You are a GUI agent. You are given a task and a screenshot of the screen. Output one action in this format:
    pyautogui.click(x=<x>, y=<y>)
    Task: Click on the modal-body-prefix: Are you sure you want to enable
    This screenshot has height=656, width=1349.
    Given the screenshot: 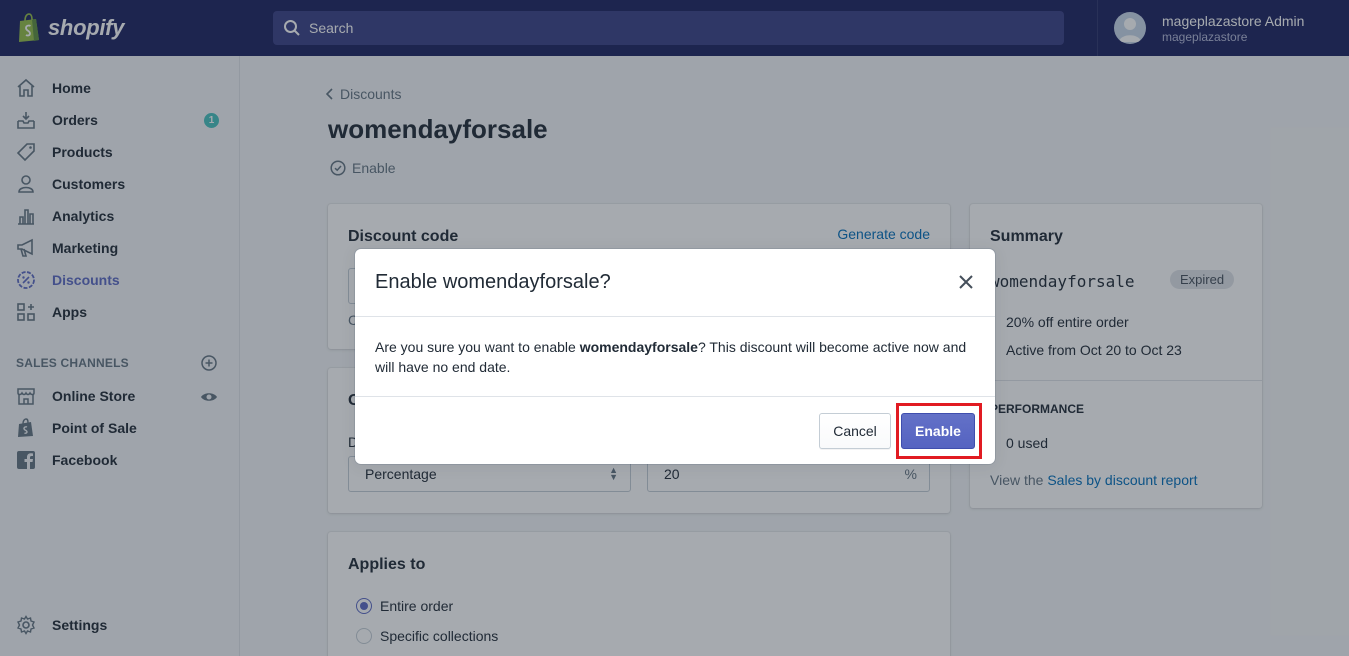 What is the action you would take?
    pyautogui.click(x=475, y=347)
    